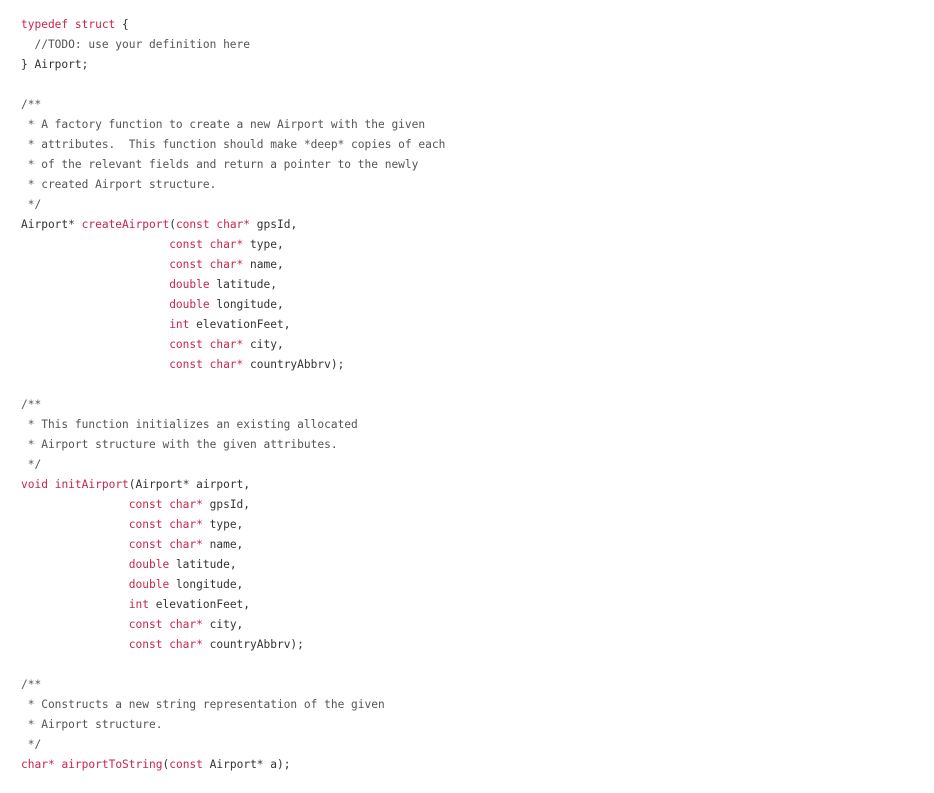 Image resolution: width=934 pixels, height=793 pixels. What do you see at coordinates (233, 25) in the screenshot?
I see `code-line: typedef struct {` at bounding box center [233, 25].